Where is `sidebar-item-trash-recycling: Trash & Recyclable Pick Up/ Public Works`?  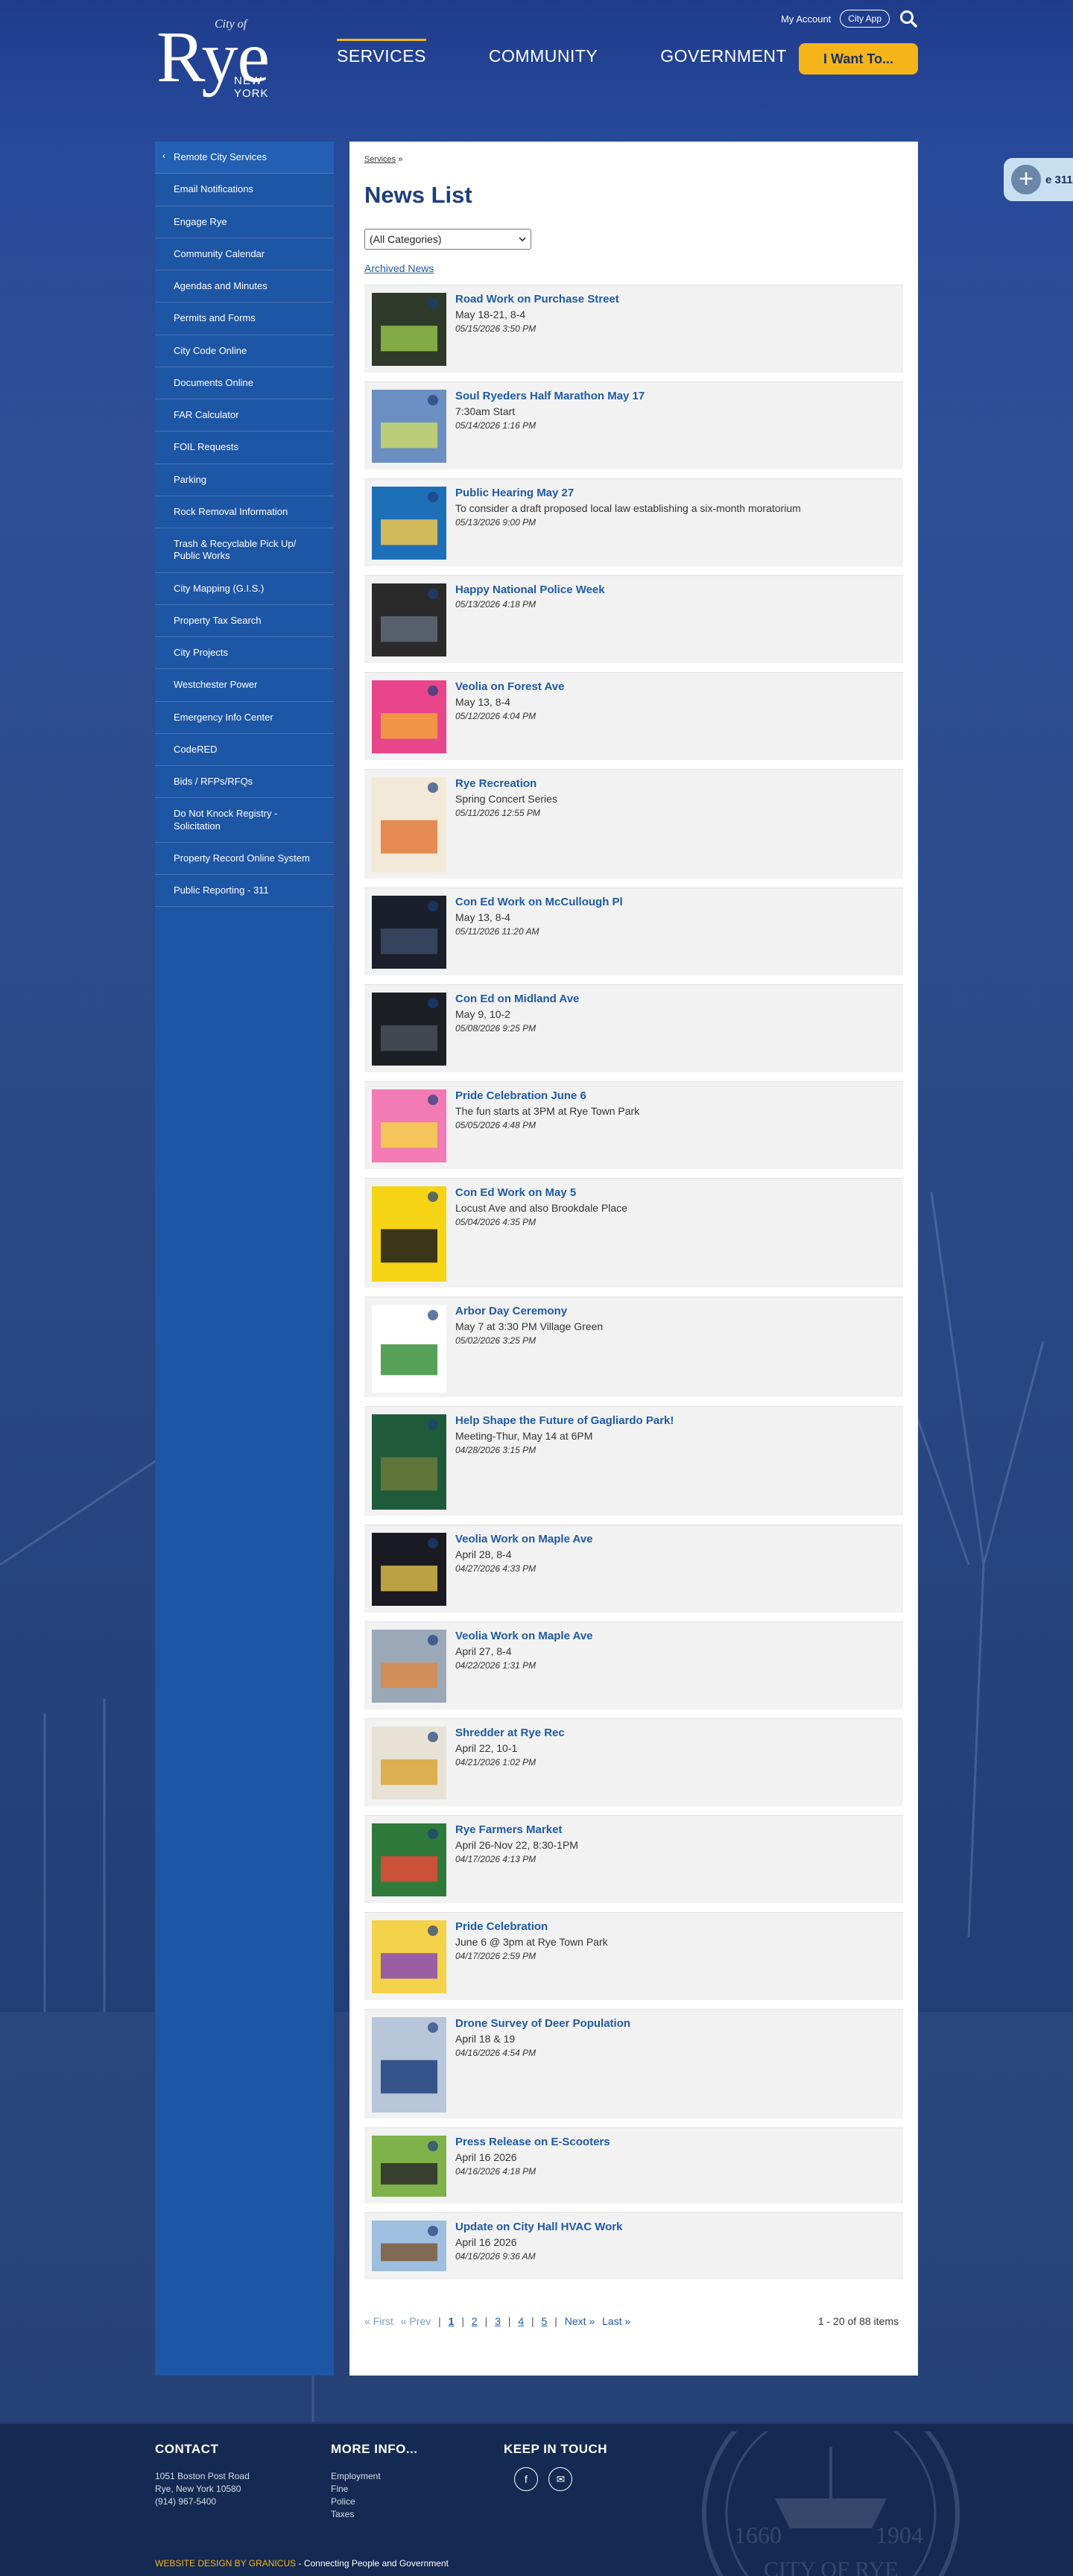
sidebar-item-trash-recycling: Trash & Recyclable Pick Up/ Public Works is located at coordinates (244, 550).